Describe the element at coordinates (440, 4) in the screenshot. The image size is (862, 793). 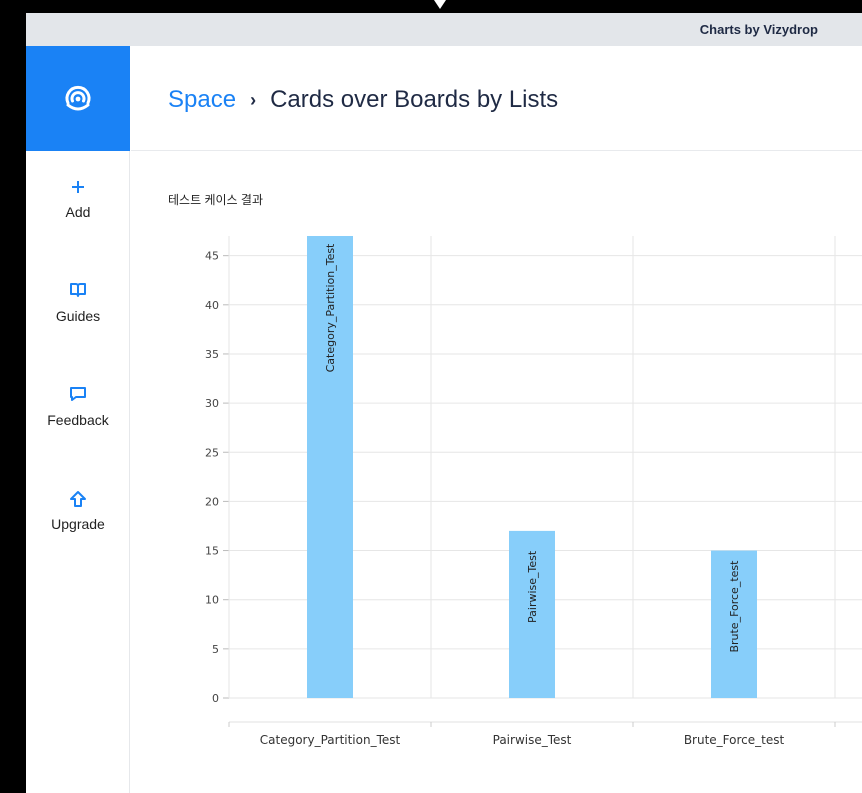
I see `window-drag-caret` at that location.